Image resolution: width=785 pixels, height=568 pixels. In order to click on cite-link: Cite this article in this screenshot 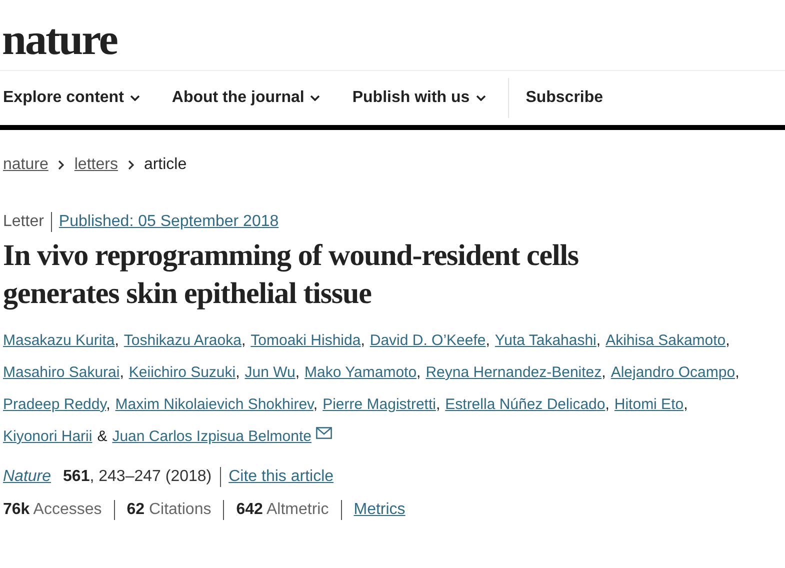, I will do `click(281, 477)`.